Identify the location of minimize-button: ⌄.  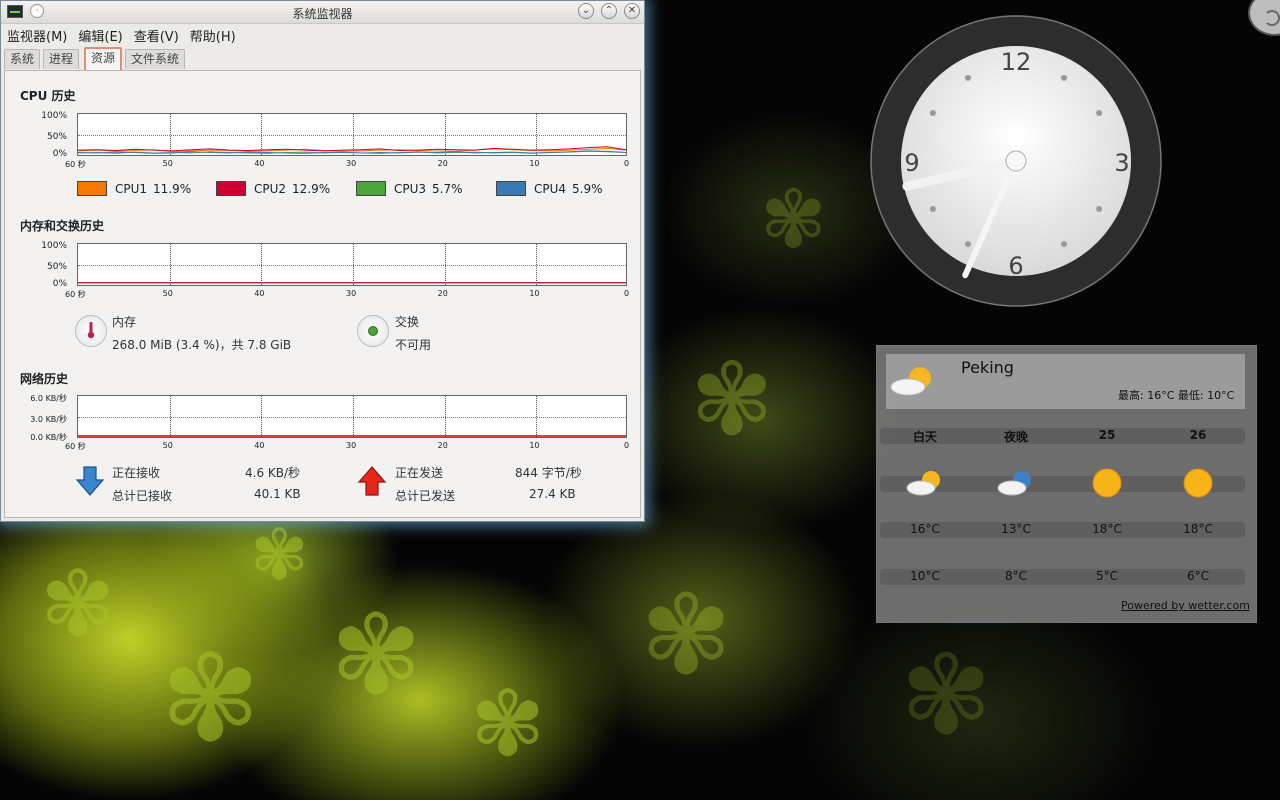
(586, 11).